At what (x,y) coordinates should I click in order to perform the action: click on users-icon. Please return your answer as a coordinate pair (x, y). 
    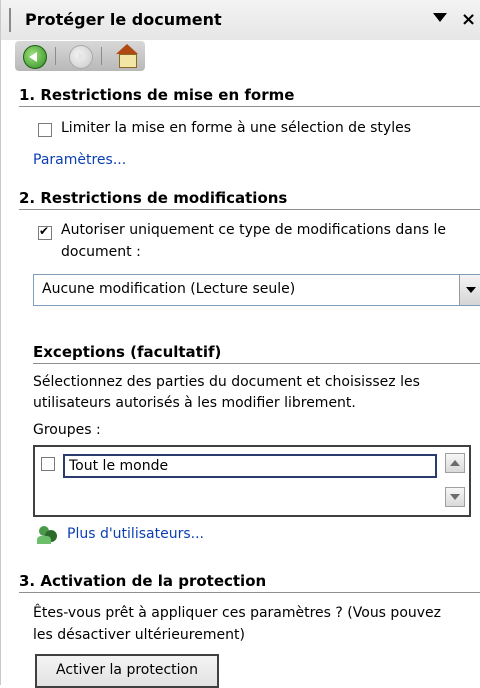
    Looking at the image, I should click on (48, 536).